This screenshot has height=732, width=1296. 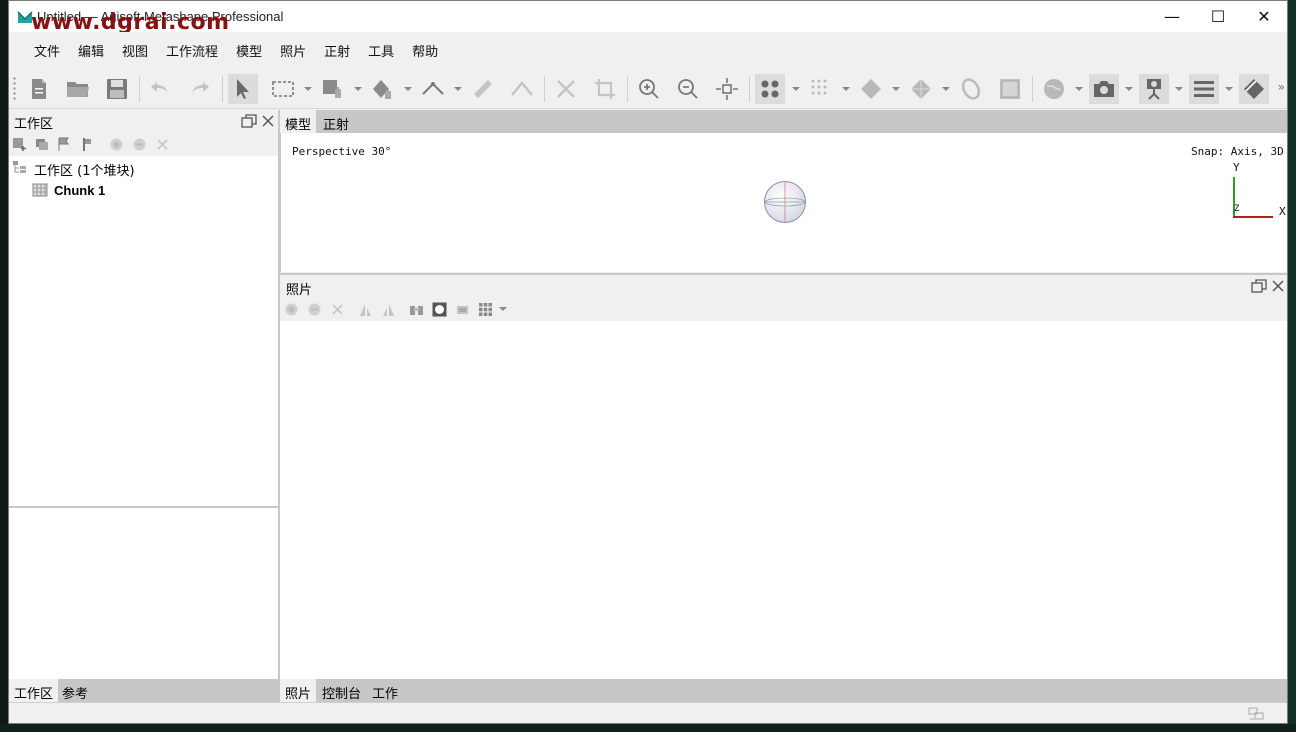 What do you see at coordinates (47, 50) in the screenshot?
I see `menu-file: 文件` at bounding box center [47, 50].